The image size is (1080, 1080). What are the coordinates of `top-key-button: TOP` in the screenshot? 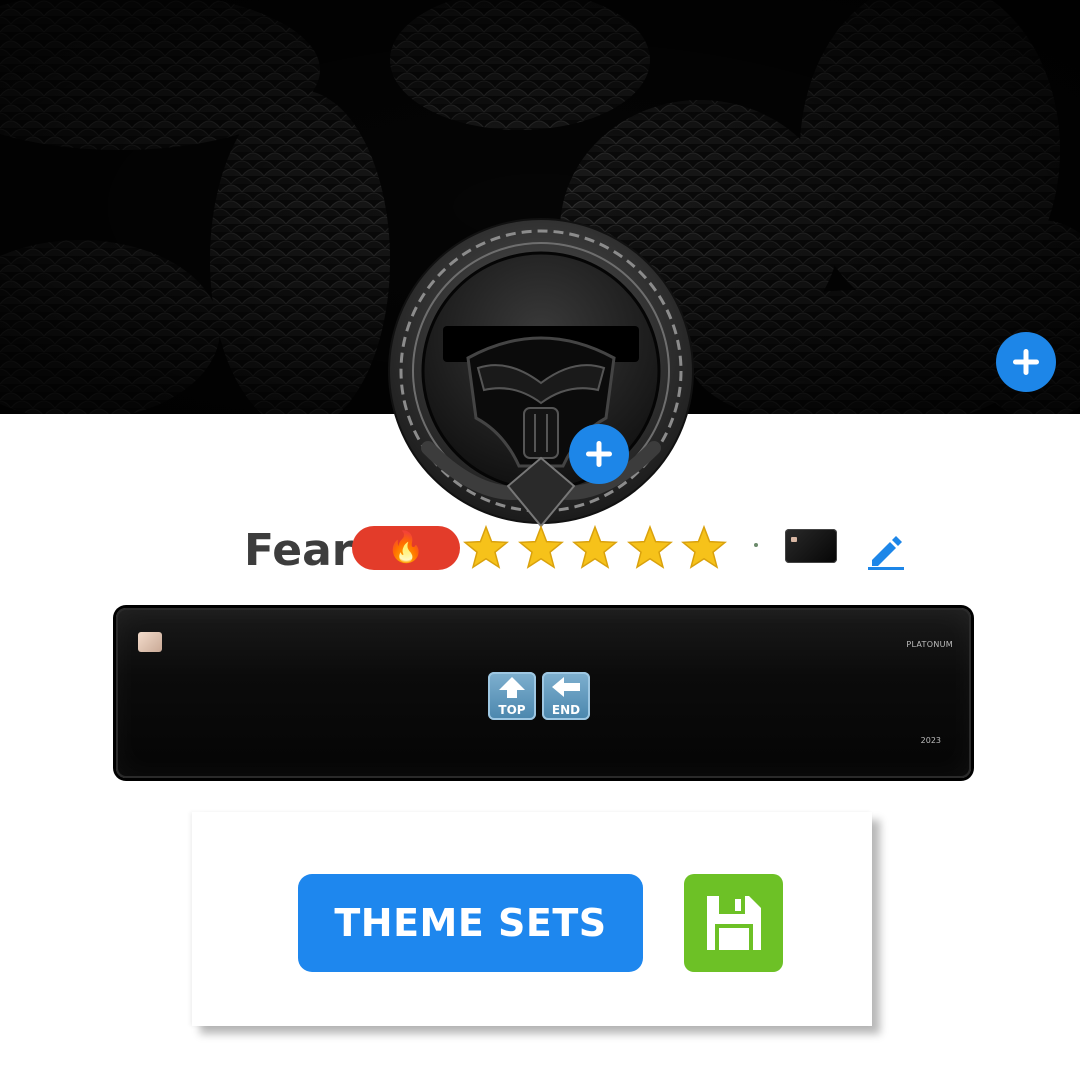 It's located at (512, 696).